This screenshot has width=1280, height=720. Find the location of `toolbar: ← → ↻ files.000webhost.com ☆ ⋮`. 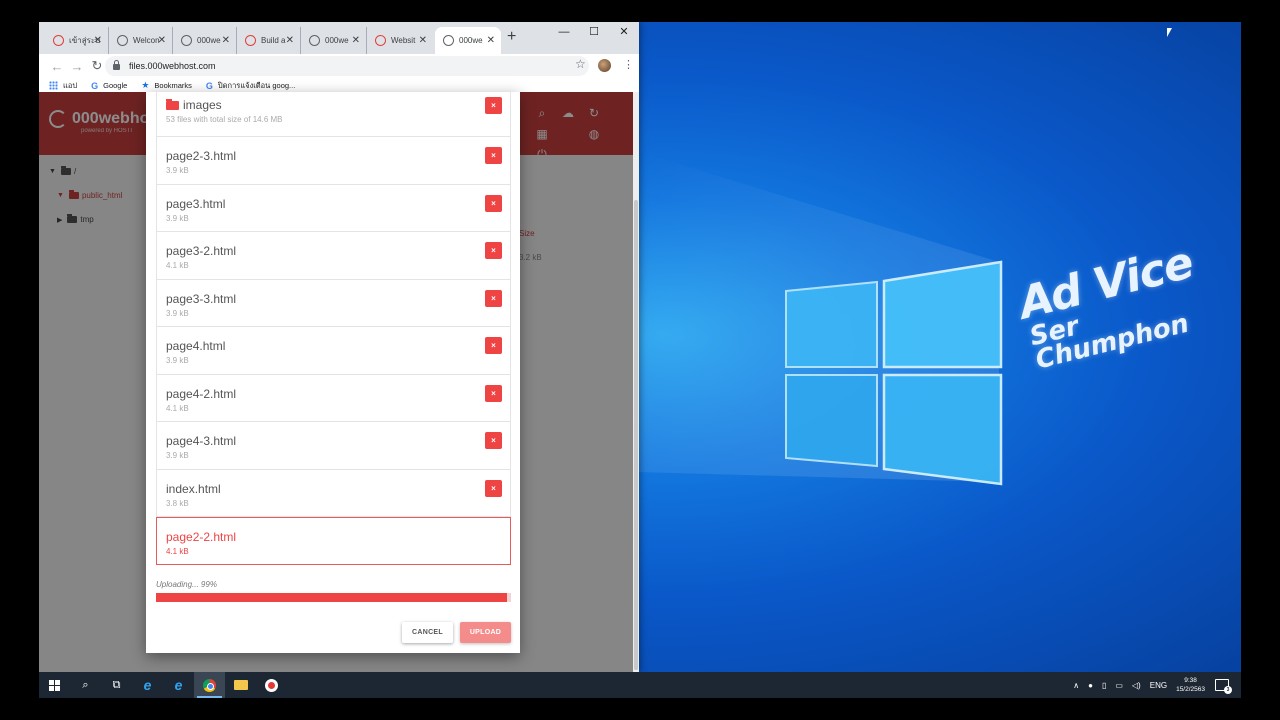

toolbar: ← → ↻ files.000webhost.com ☆ ⋮ is located at coordinates (339, 66).